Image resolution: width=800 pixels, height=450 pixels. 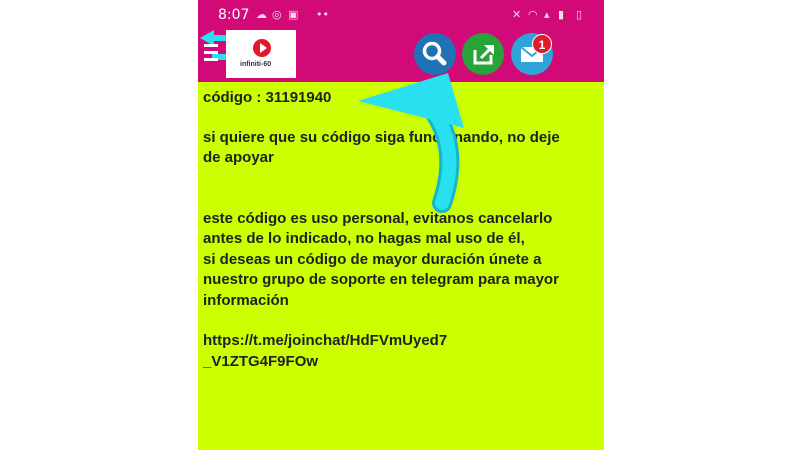 I want to click on code-text: código : 31191940, so click(x=267, y=97).